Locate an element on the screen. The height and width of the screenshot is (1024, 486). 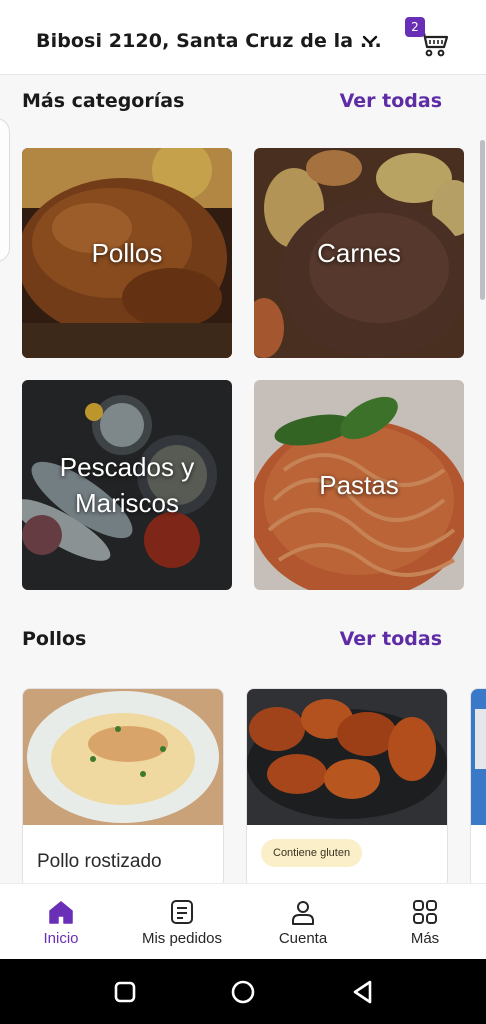
category-tile-pescados-mariscos: Pescados y Mariscos is located at coordinates (127, 485).